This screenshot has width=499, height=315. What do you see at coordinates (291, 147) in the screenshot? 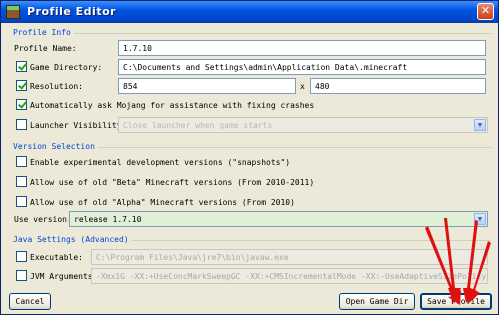
I see `version-selection-divider` at bounding box center [291, 147].